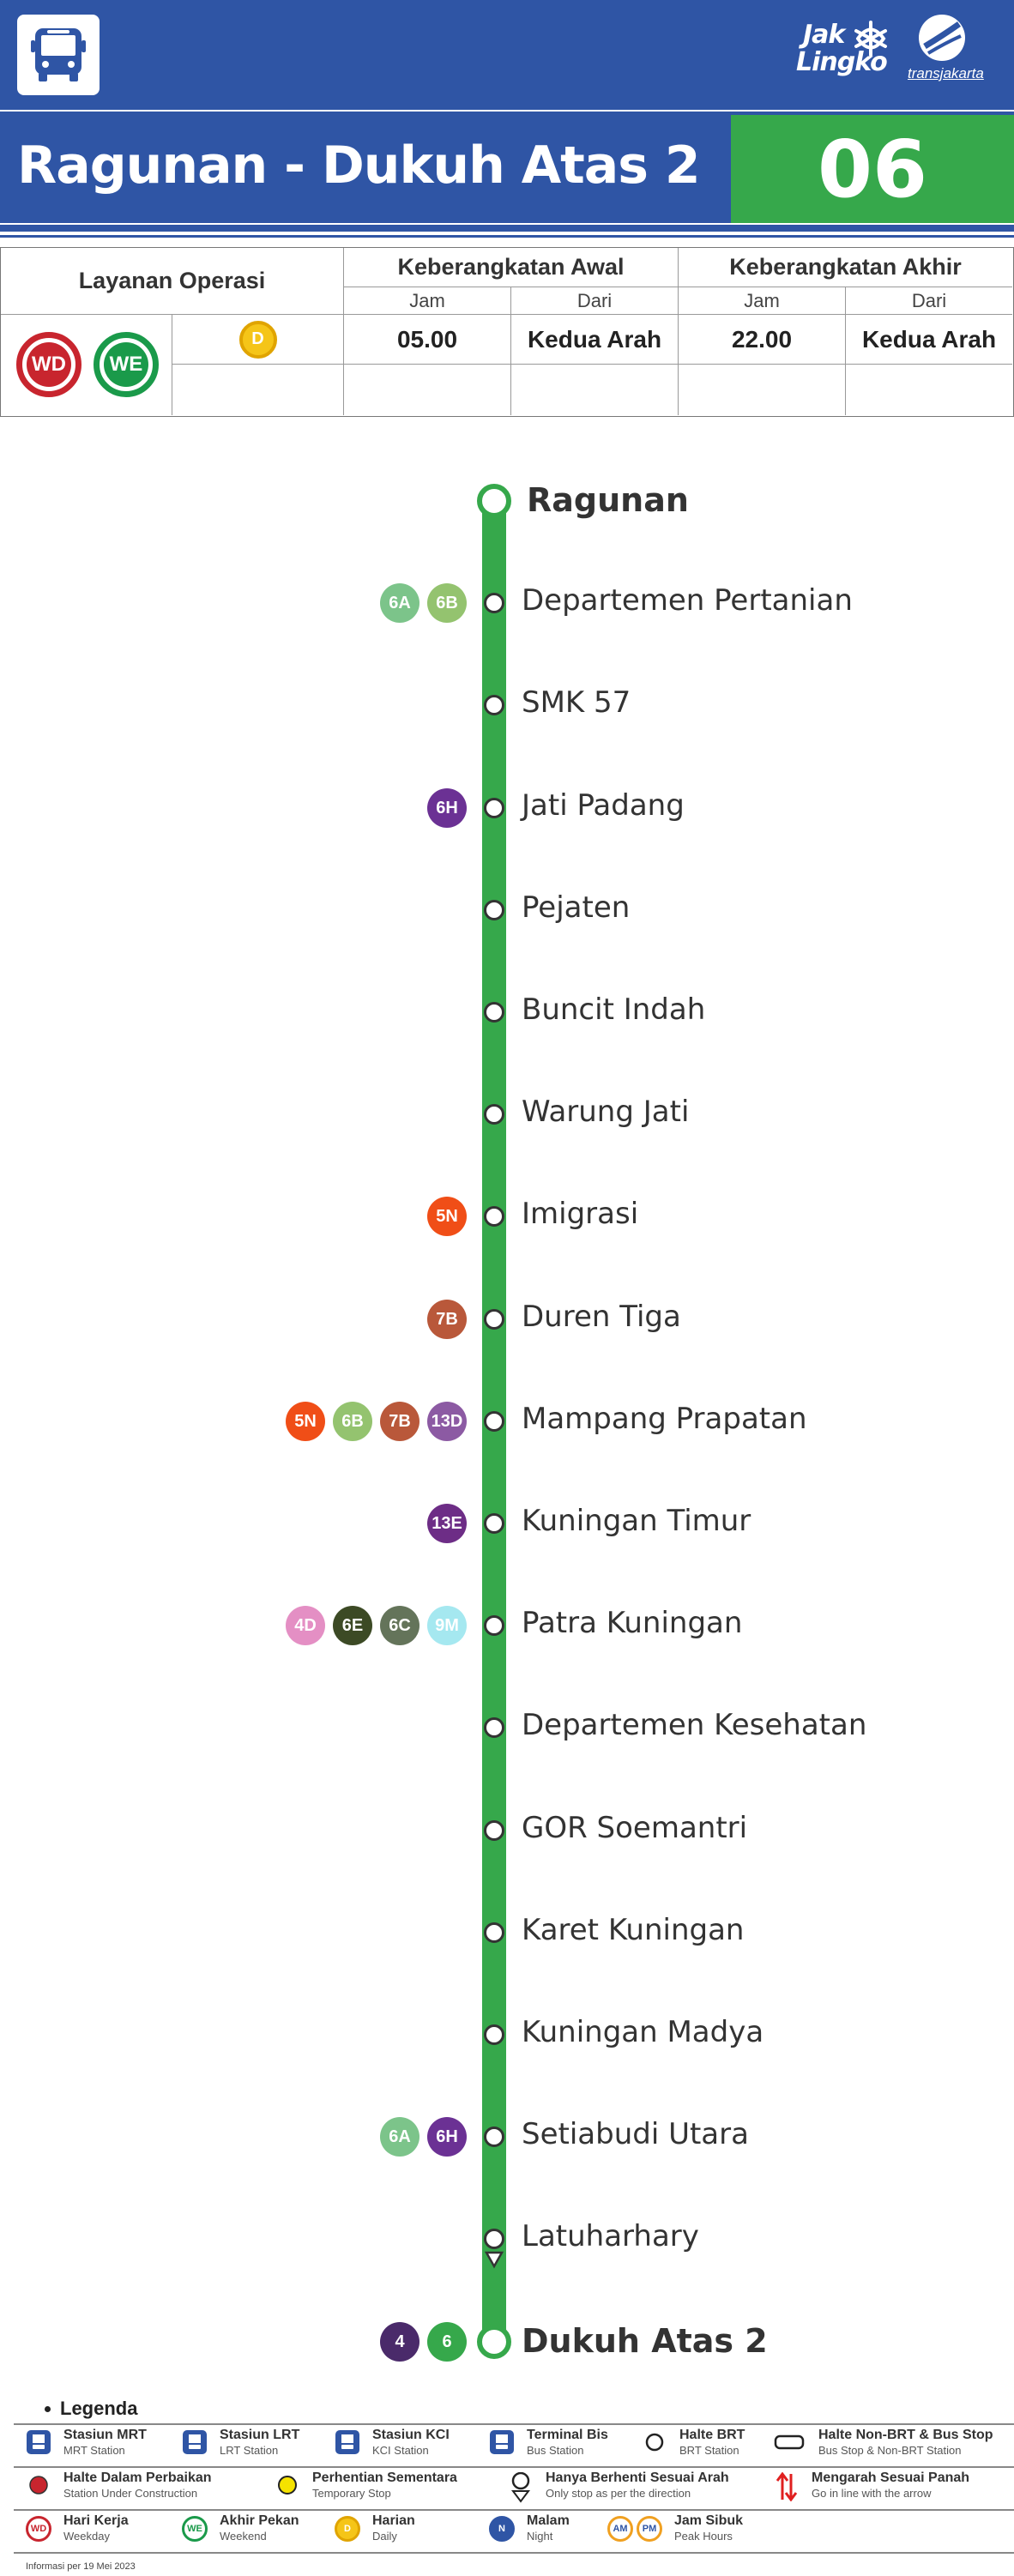  I want to click on stop-name: SMK 57, so click(576, 702).